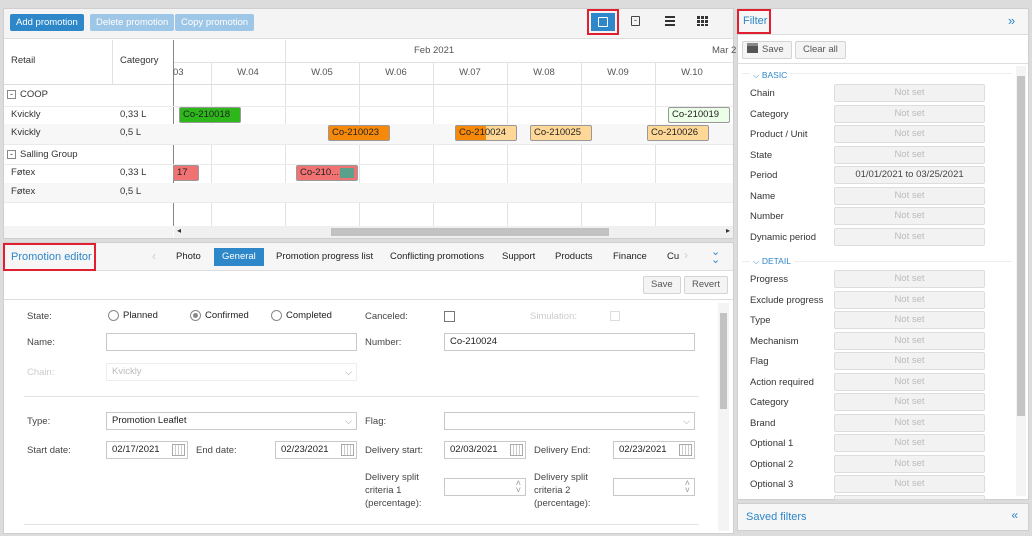 This screenshot has height=536, width=1032. I want to click on end-date-input: 02/23/2021, so click(316, 450).